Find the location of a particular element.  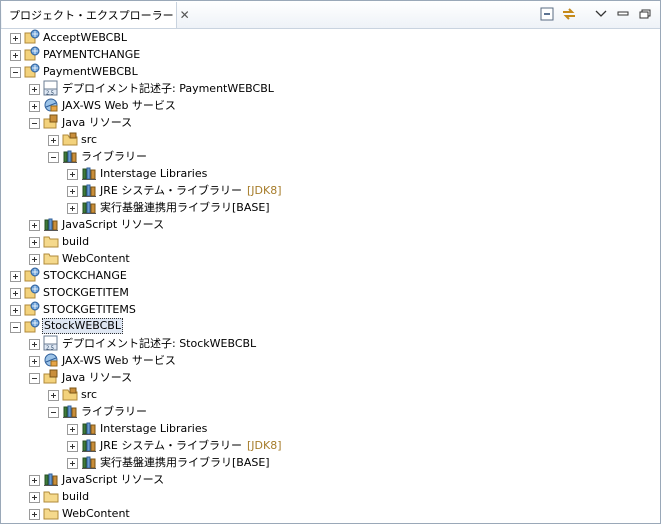

link-with-editor-button is located at coordinates (569, 14).